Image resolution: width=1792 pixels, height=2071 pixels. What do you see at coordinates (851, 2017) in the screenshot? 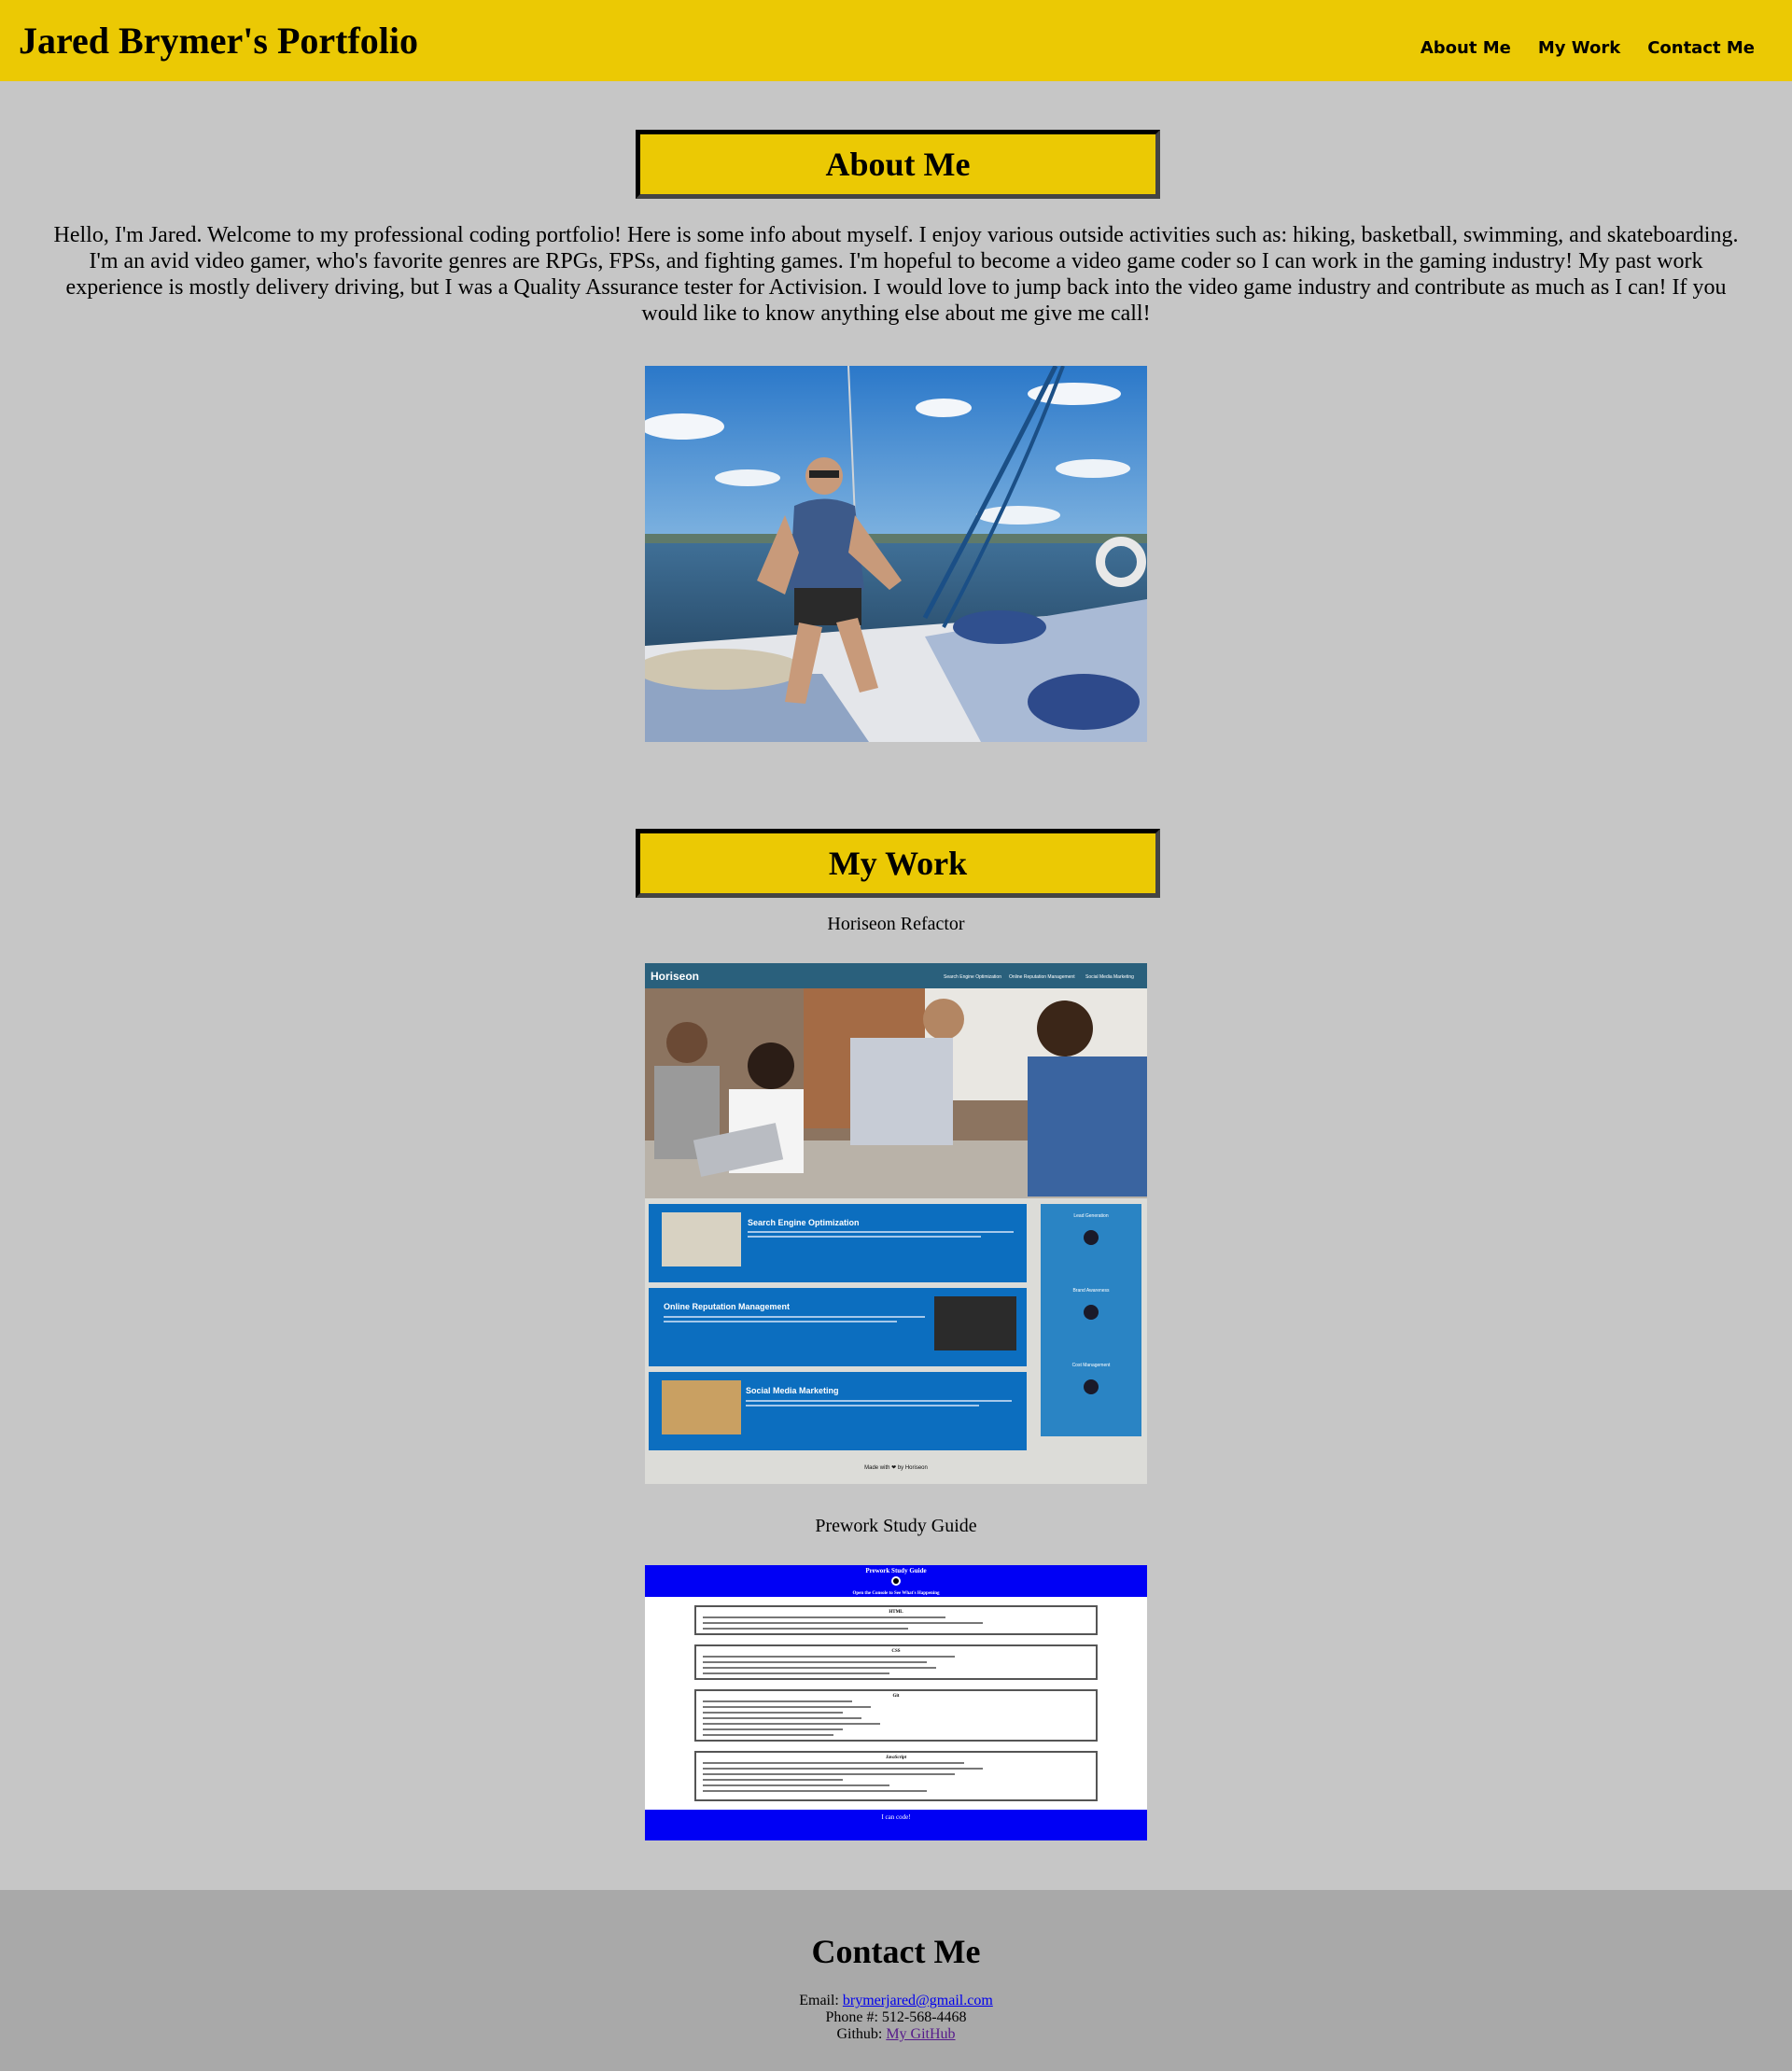
I see `phone-label: Phone #:` at bounding box center [851, 2017].